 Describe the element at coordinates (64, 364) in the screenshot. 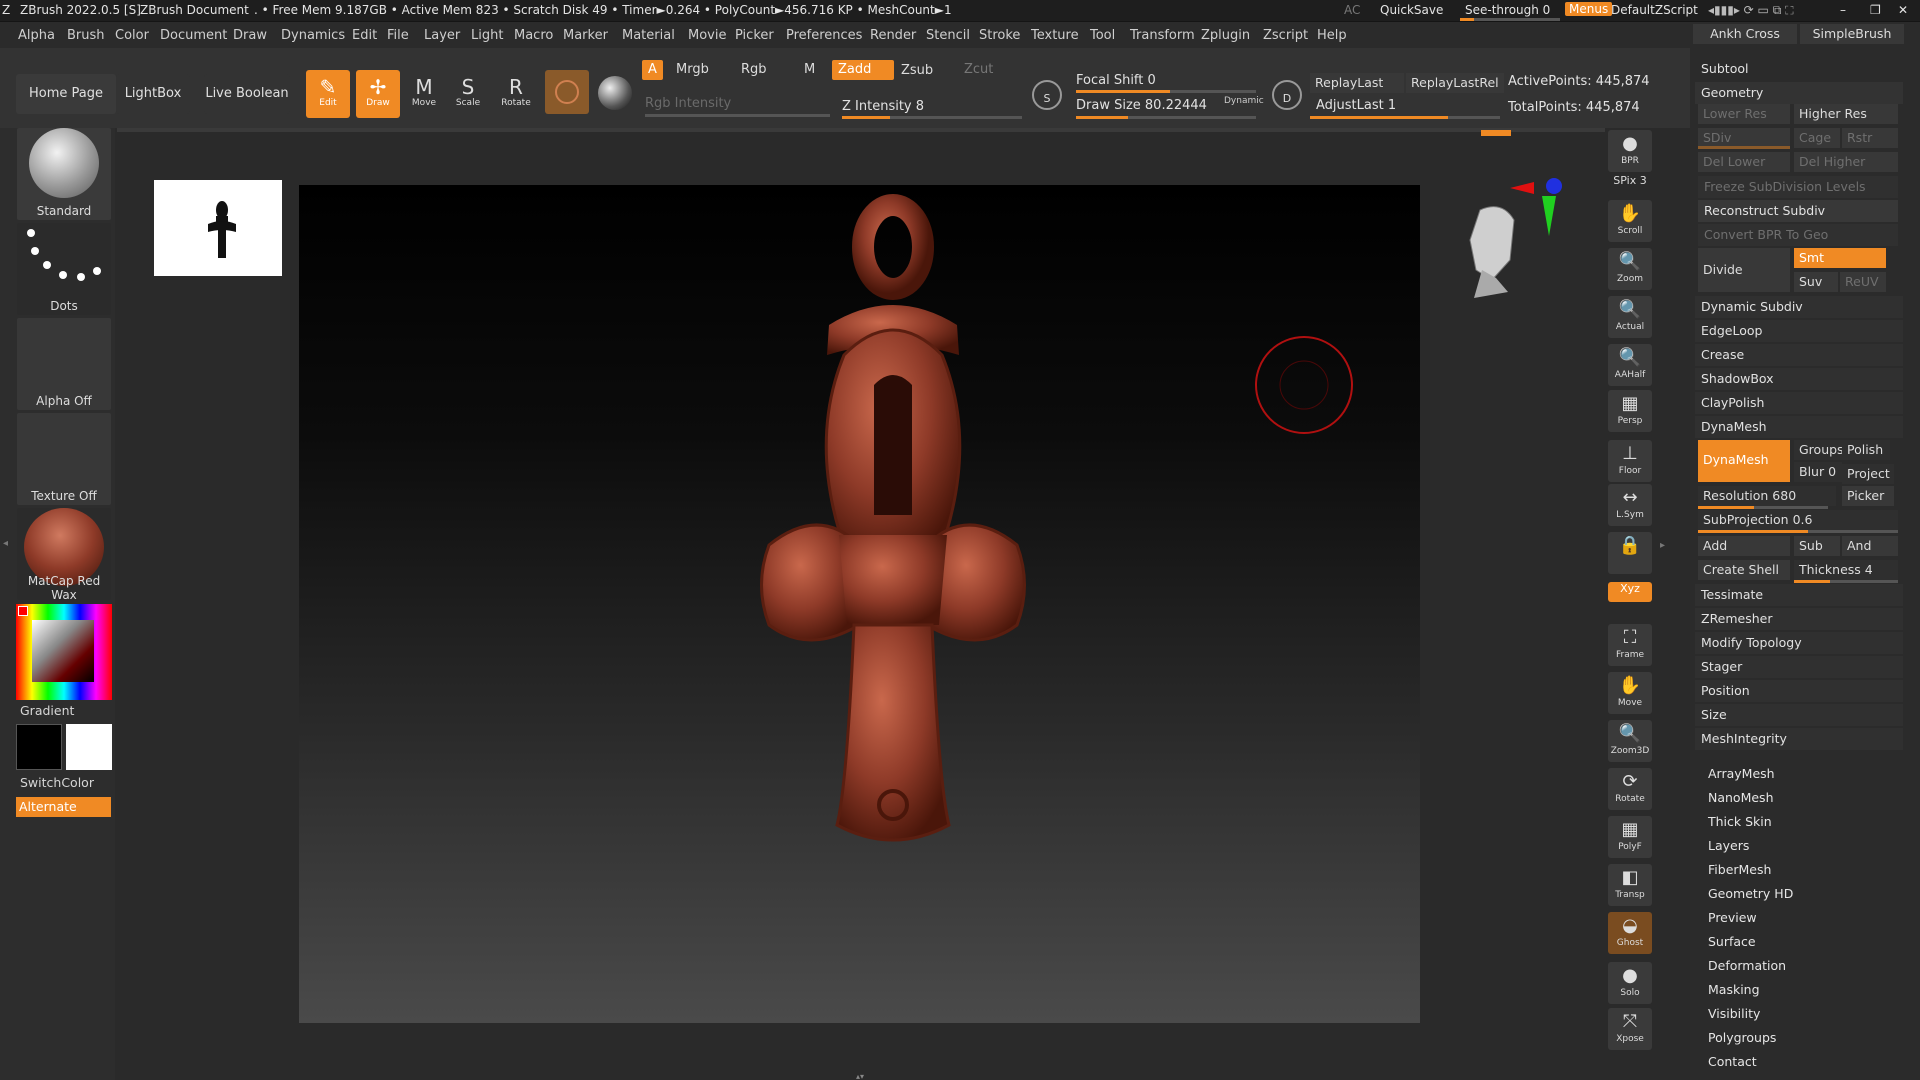

I see `alpha-selector: Alpha Off` at that location.